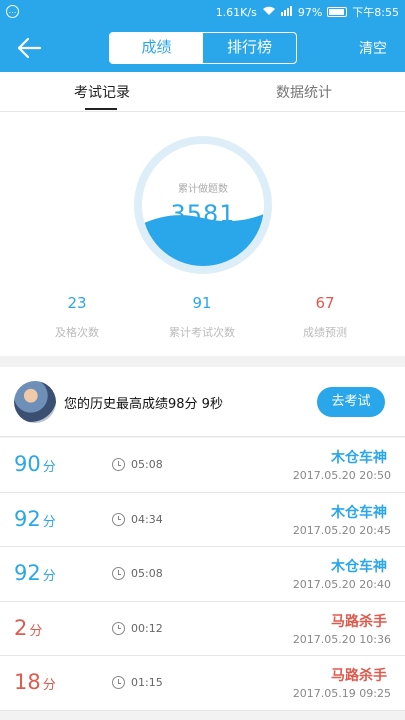  I want to click on gauge-inner: 累计做题数 3581, so click(203, 205).